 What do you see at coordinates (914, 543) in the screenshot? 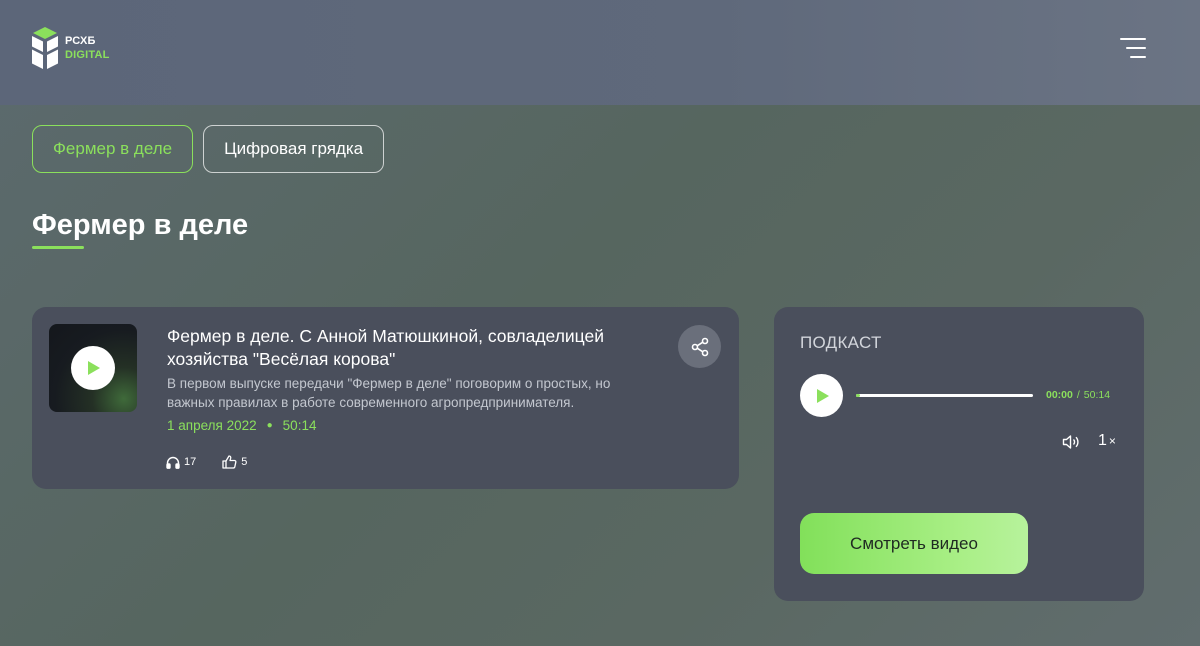
I see `watch-video-button: Смотреть видео` at bounding box center [914, 543].